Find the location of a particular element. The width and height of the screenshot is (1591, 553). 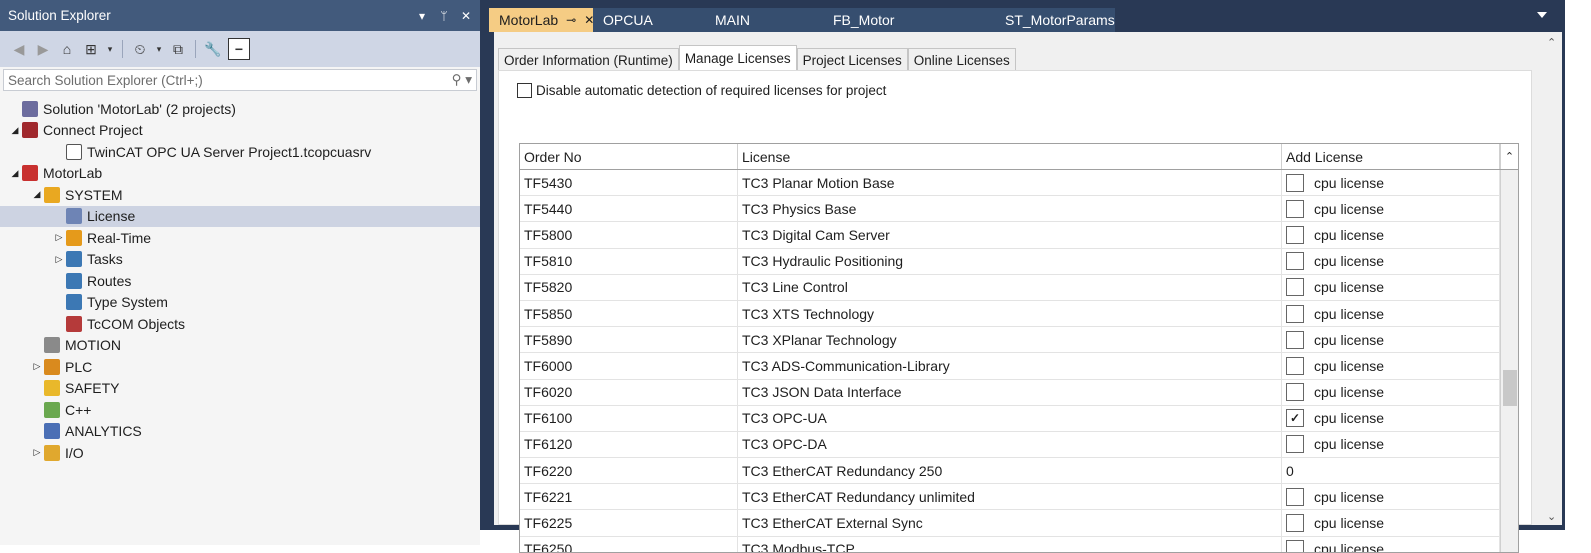

table-row: TF6020 TC3 JSON Data Interface cpu license is located at coordinates (1019, 392).